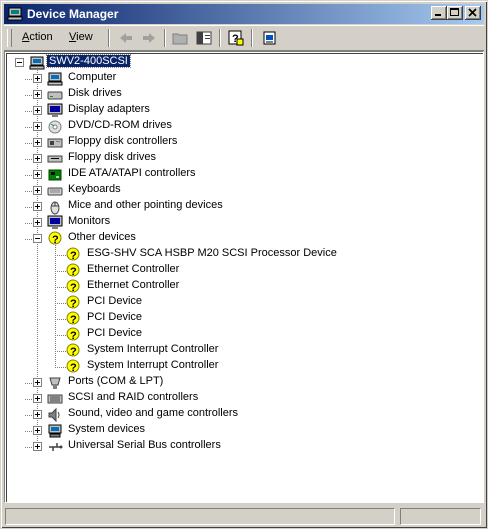  I want to click on scsi-icon, so click(55, 399).